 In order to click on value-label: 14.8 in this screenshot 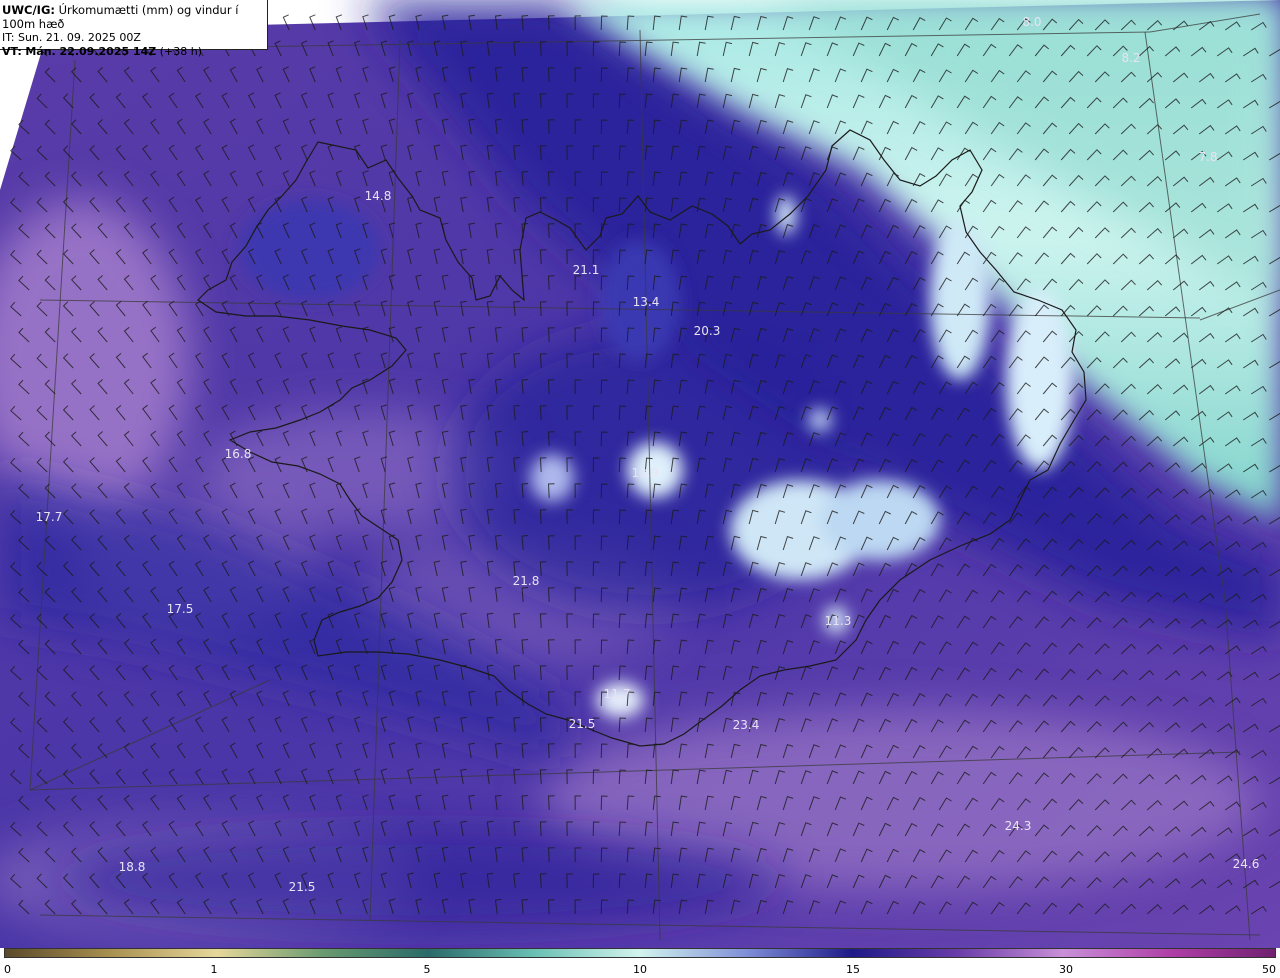, I will do `click(378, 196)`.